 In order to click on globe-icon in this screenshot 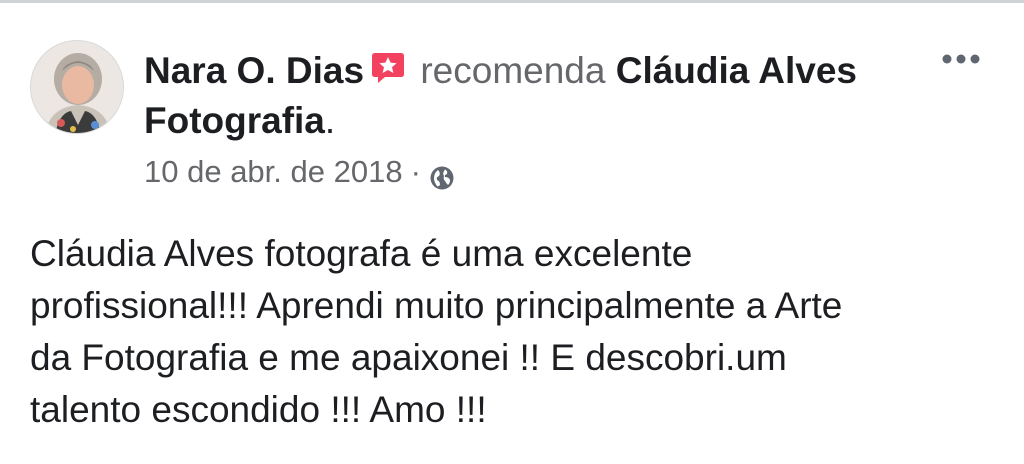, I will do `click(442, 174)`.